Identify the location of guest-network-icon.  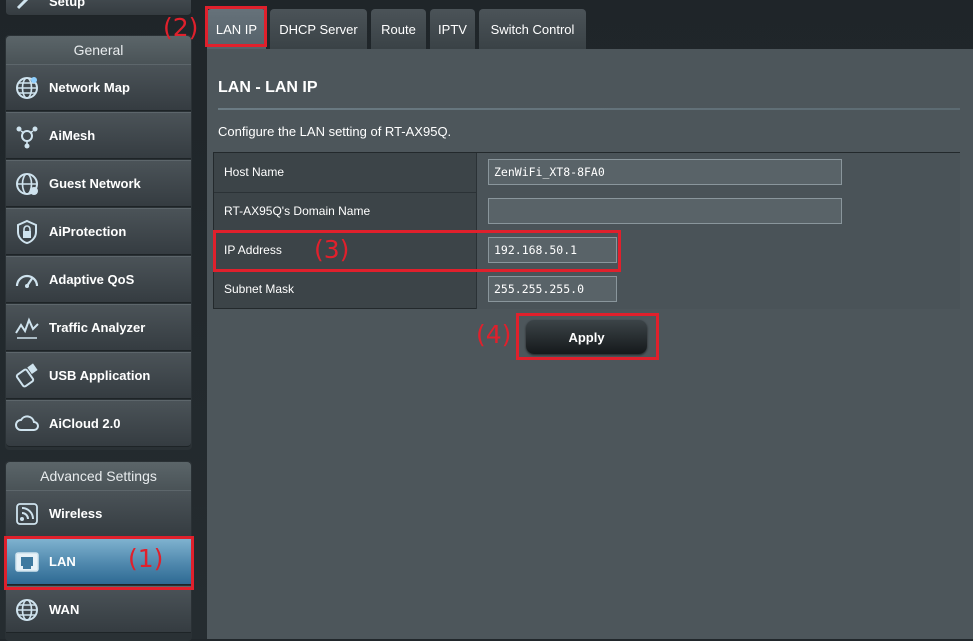
(27, 184).